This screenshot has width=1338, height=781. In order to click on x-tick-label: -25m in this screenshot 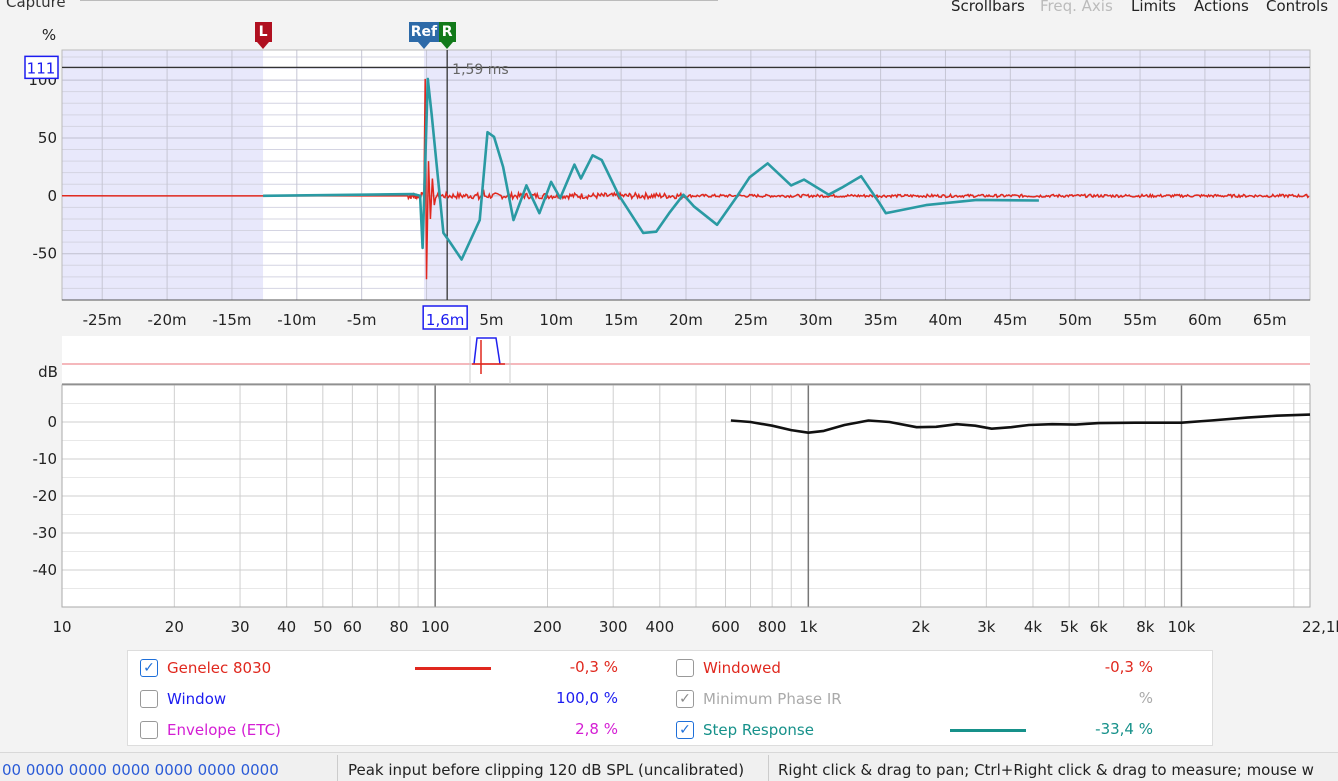, I will do `click(102, 320)`.